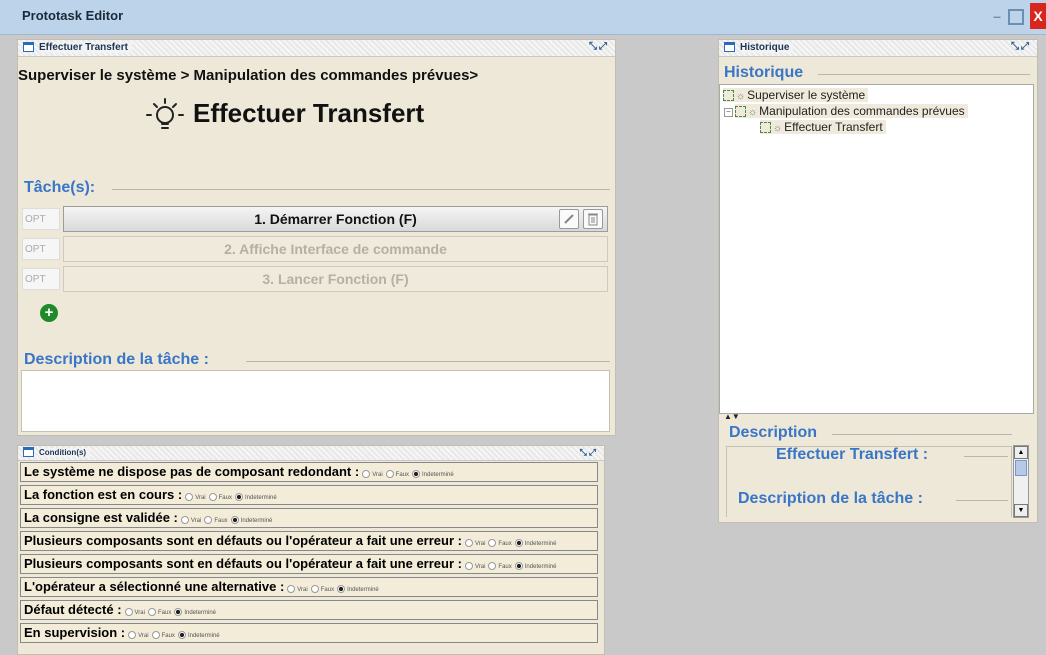 This screenshot has height=655, width=1046. I want to click on tree-item-1-label: Superviser le système, so click(806, 95).